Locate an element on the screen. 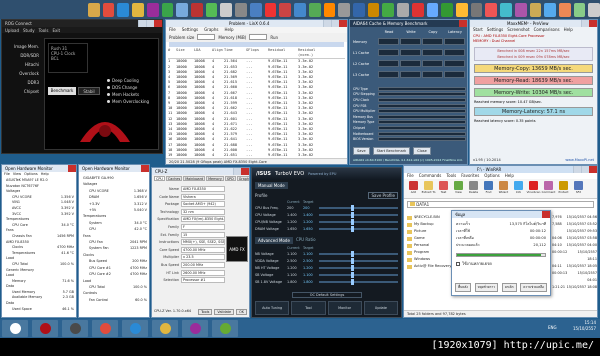 The height and width of the screenshot is (356, 600). toolbar-add-button: Add is located at coordinates (413, 188).